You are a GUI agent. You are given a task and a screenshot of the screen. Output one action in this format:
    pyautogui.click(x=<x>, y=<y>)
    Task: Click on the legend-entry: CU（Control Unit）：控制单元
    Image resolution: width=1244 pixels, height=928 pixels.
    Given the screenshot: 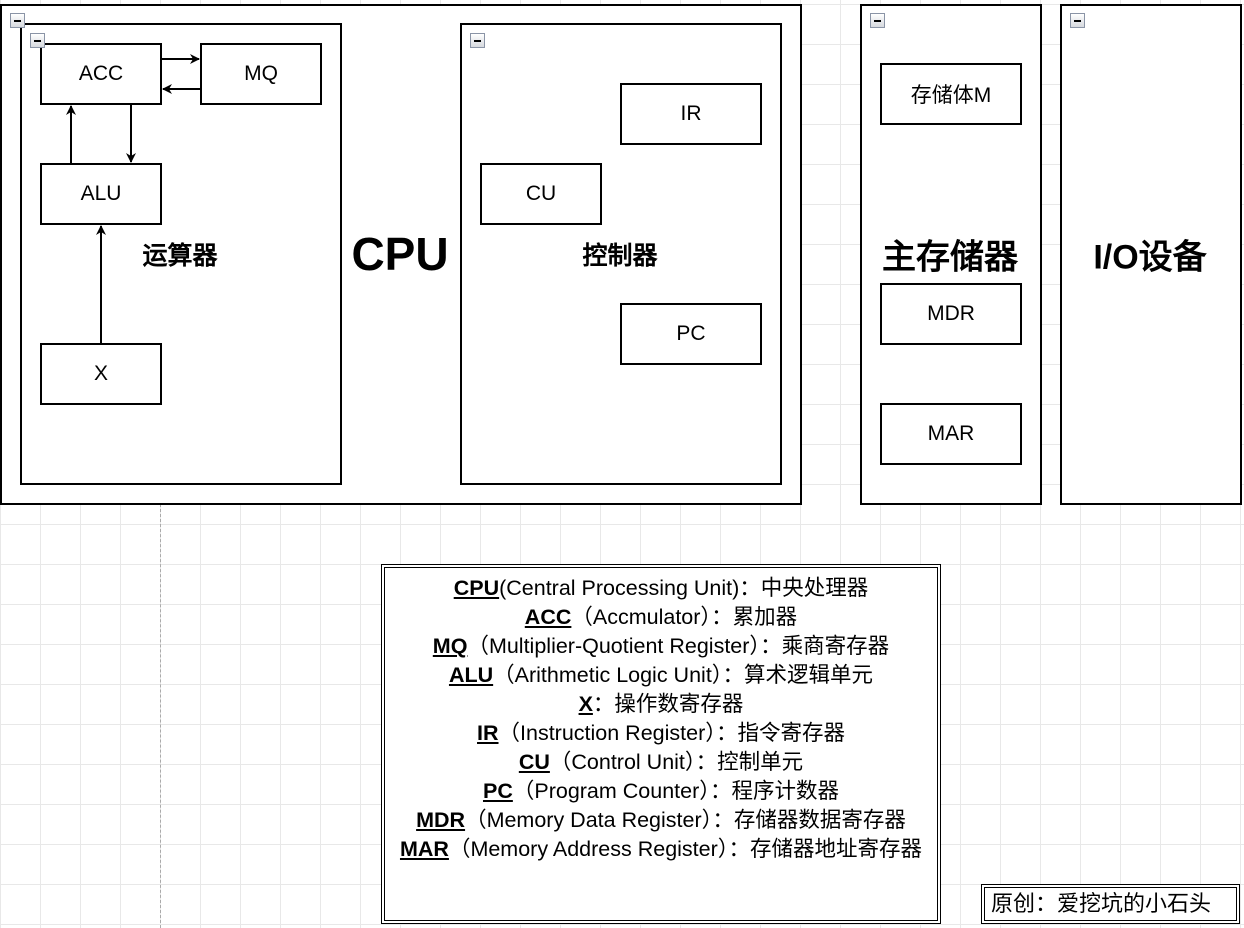 What is the action you would take?
    pyautogui.click(x=661, y=762)
    